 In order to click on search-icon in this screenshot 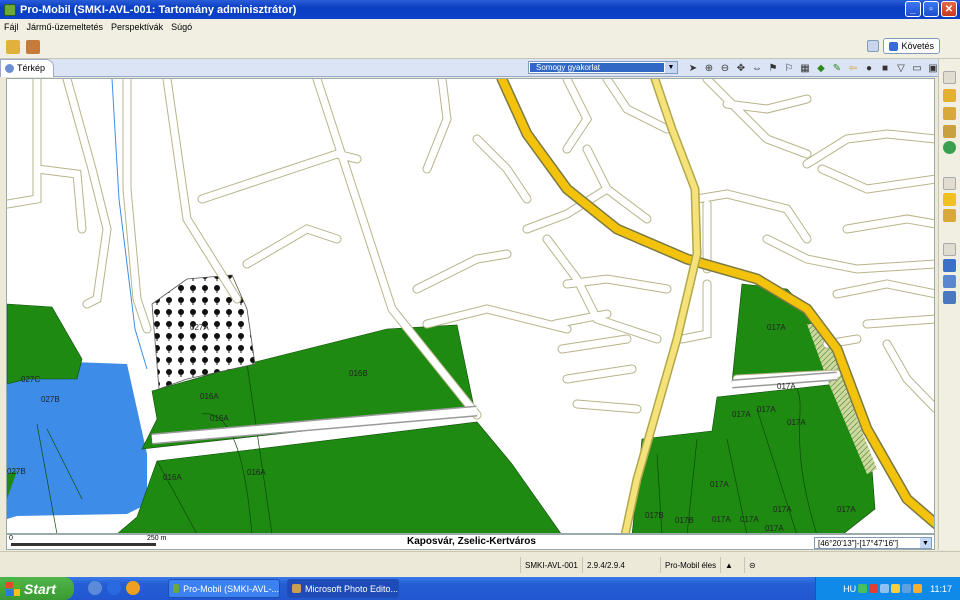, I will do `click(949, 281)`.